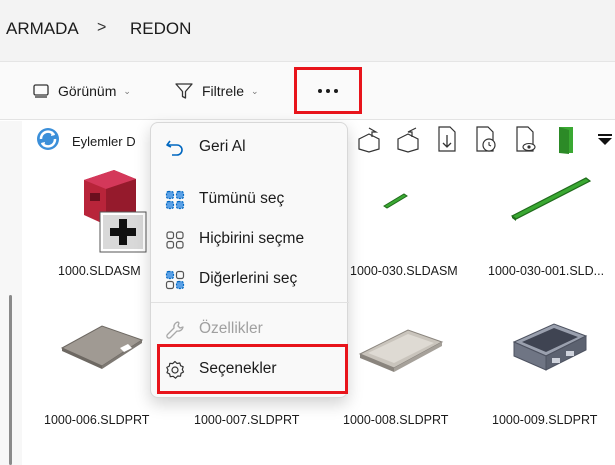 This screenshot has width=615, height=465. What do you see at coordinates (174, 148) in the screenshot?
I see `undo-icon` at bounding box center [174, 148].